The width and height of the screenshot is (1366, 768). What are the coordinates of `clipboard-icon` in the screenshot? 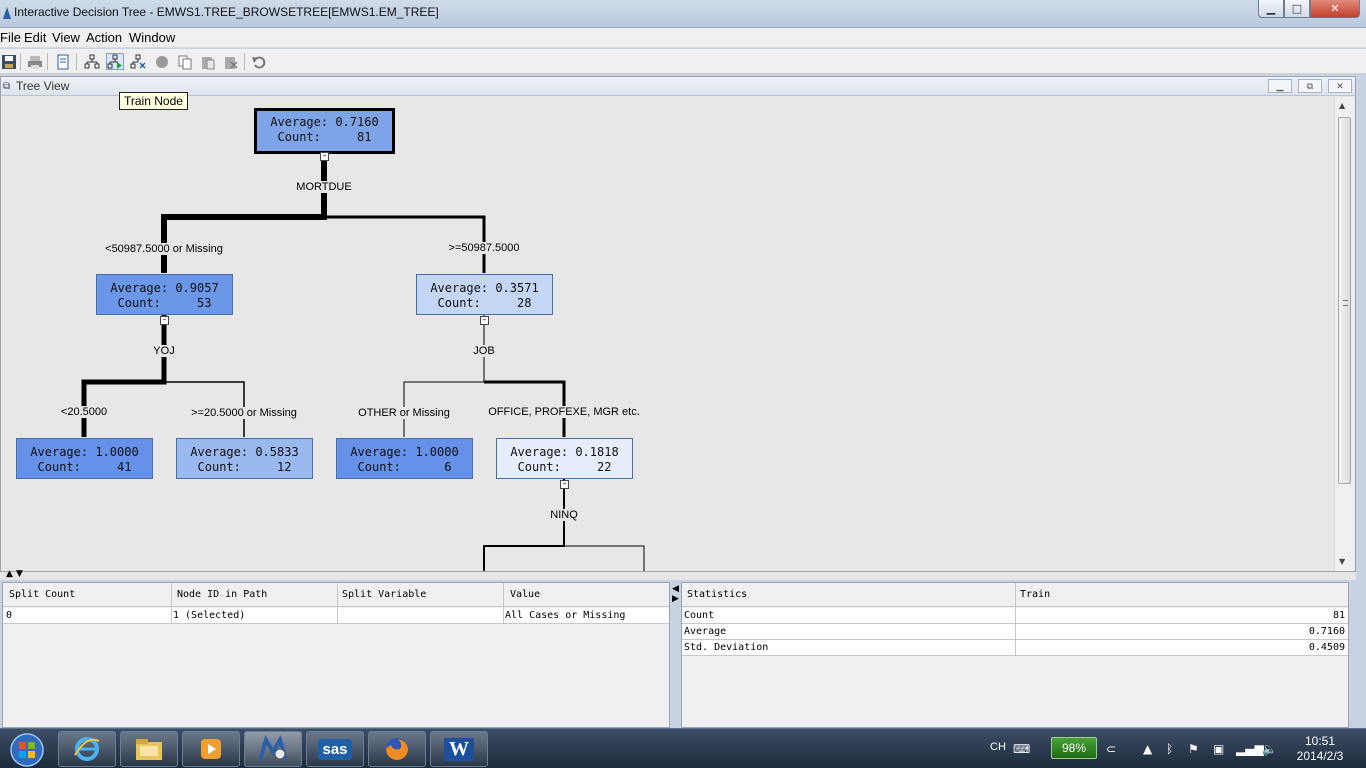 It's located at (231, 61).